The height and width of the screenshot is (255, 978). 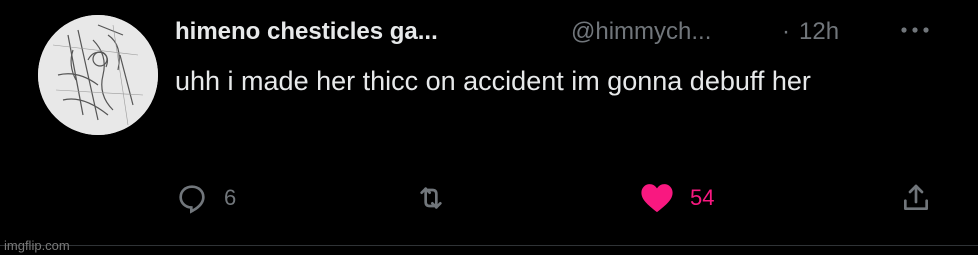 What do you see at coordinates (192, 199) in the screenshot?
I see `reply-icon` at bounding box center [192, 199].